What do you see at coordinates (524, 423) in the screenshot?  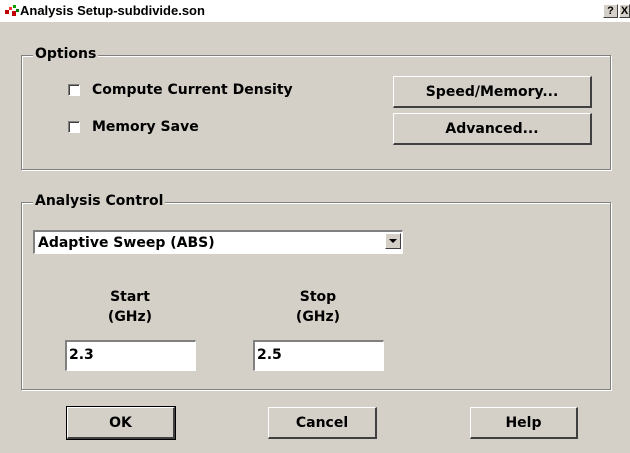 I see `help-button: Help` at bounding box center [524, 423].